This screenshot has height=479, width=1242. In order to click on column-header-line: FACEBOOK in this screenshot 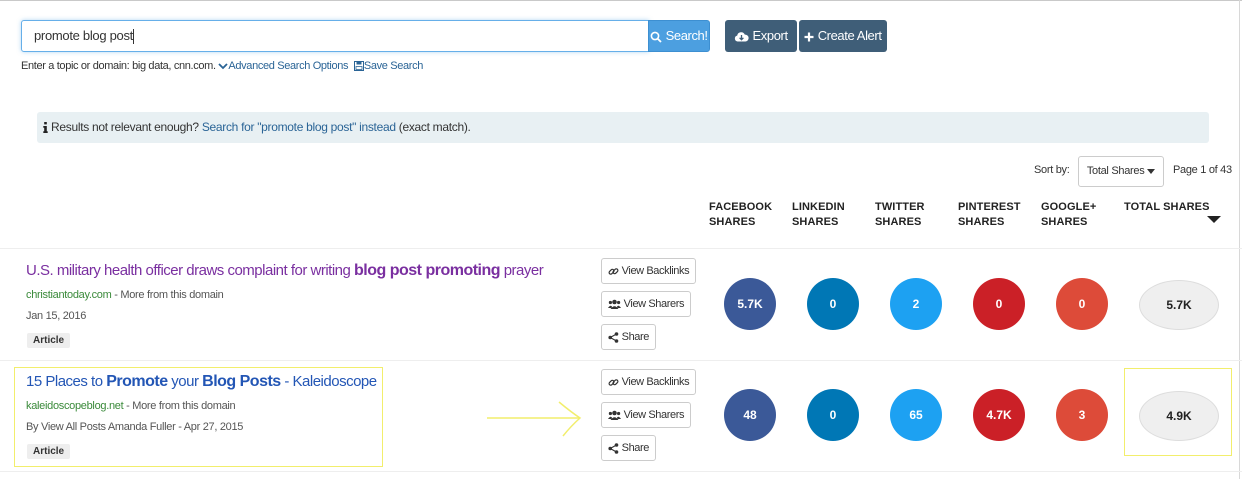, I will do `click(741, 207)`.